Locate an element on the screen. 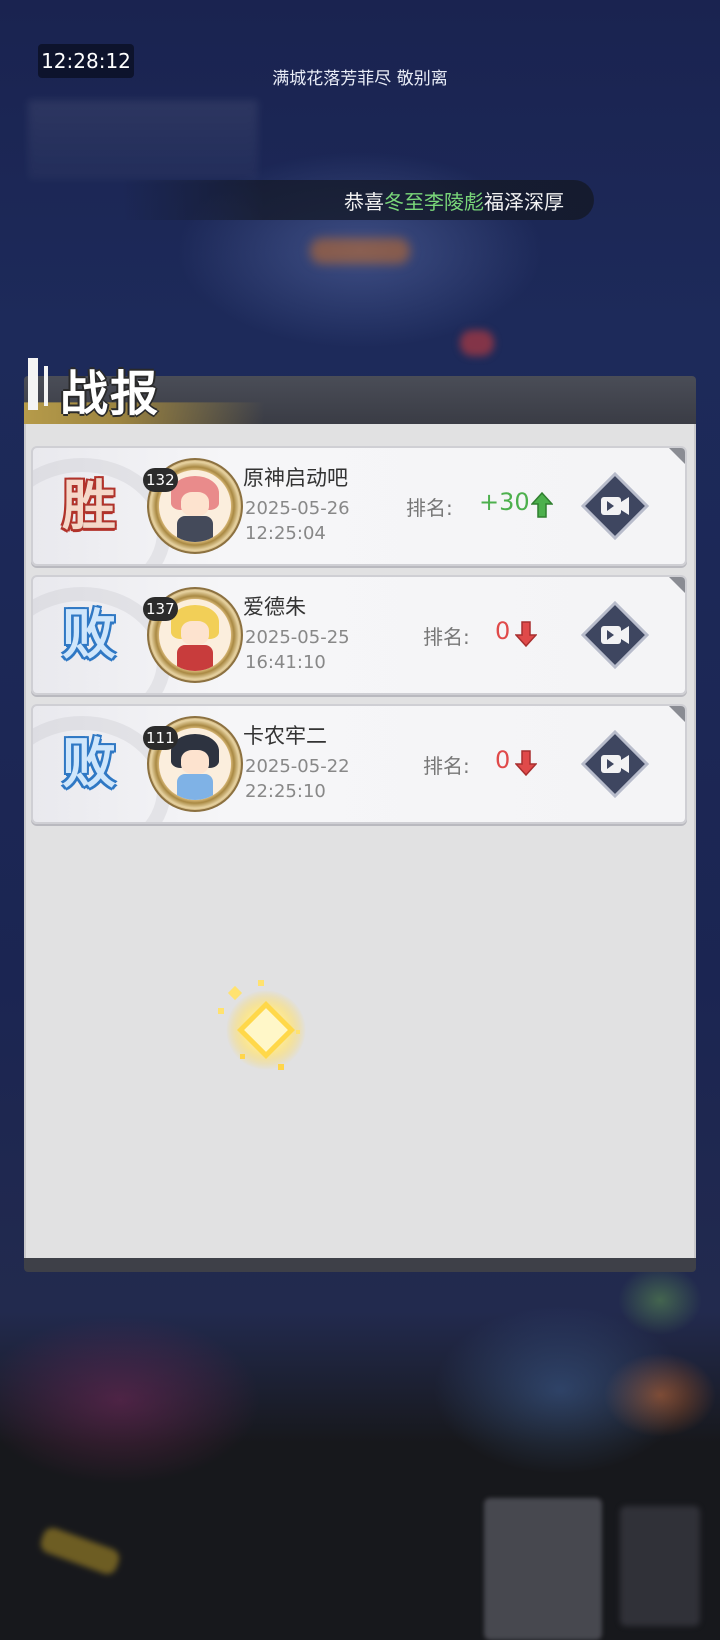 The height and width of the screenshot is (1640, 720). title-accent-bar is located at coordinates (33, 384).